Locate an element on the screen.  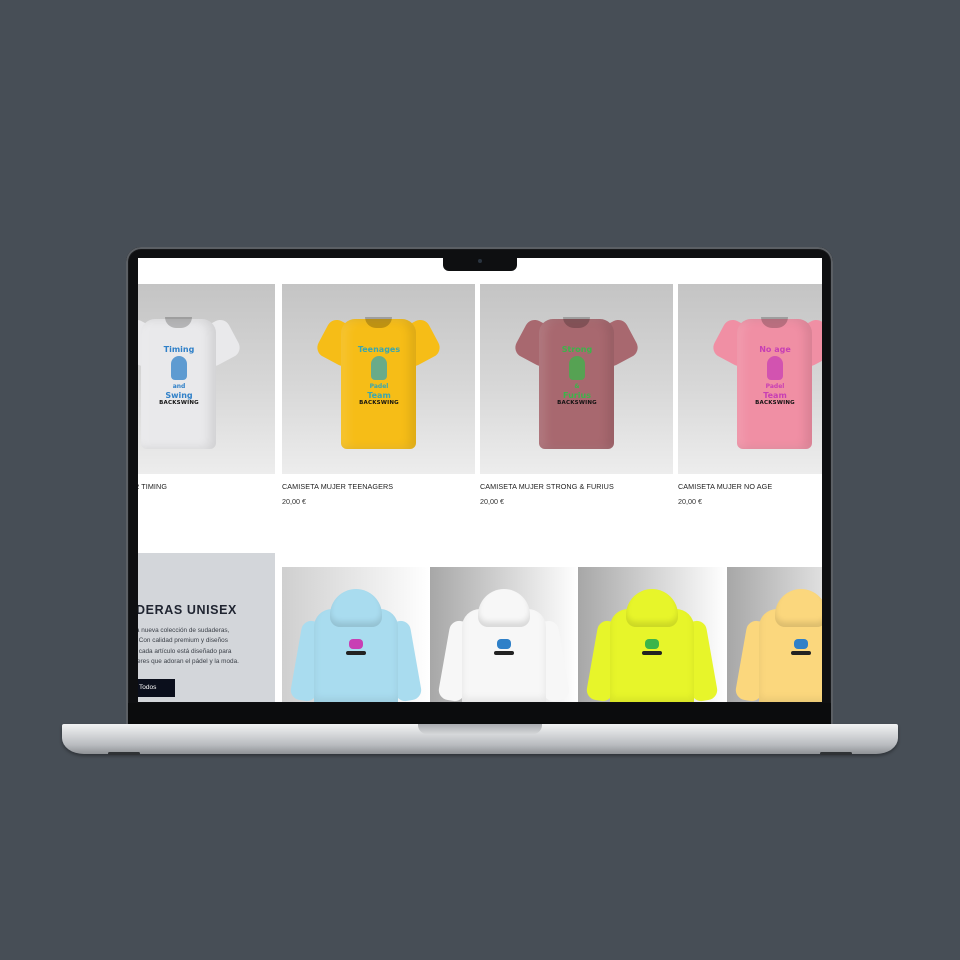
product-image: Strong & Furius BACKSWING is located at coordinates (576, 379).